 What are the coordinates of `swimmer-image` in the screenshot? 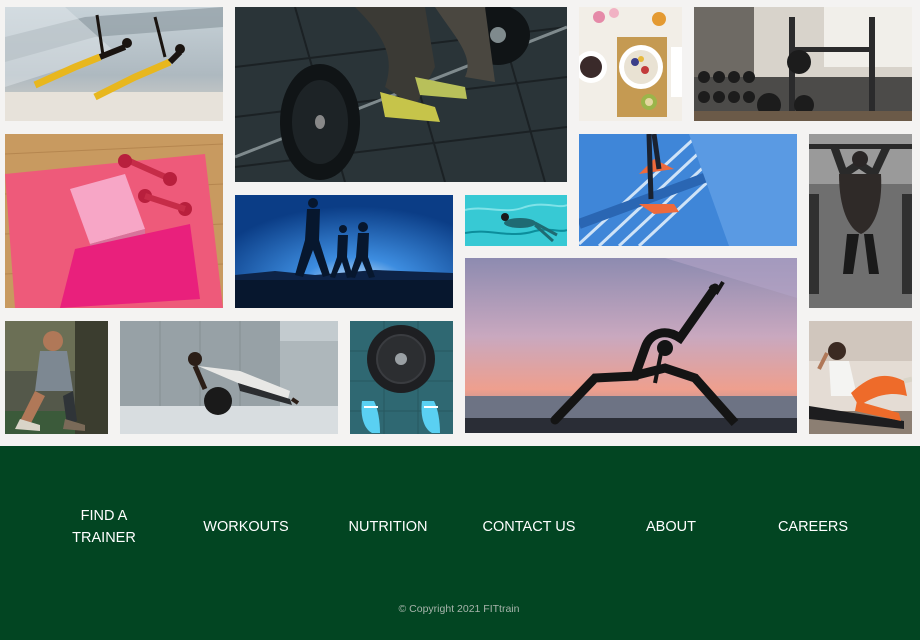 It's located at (516, 220).